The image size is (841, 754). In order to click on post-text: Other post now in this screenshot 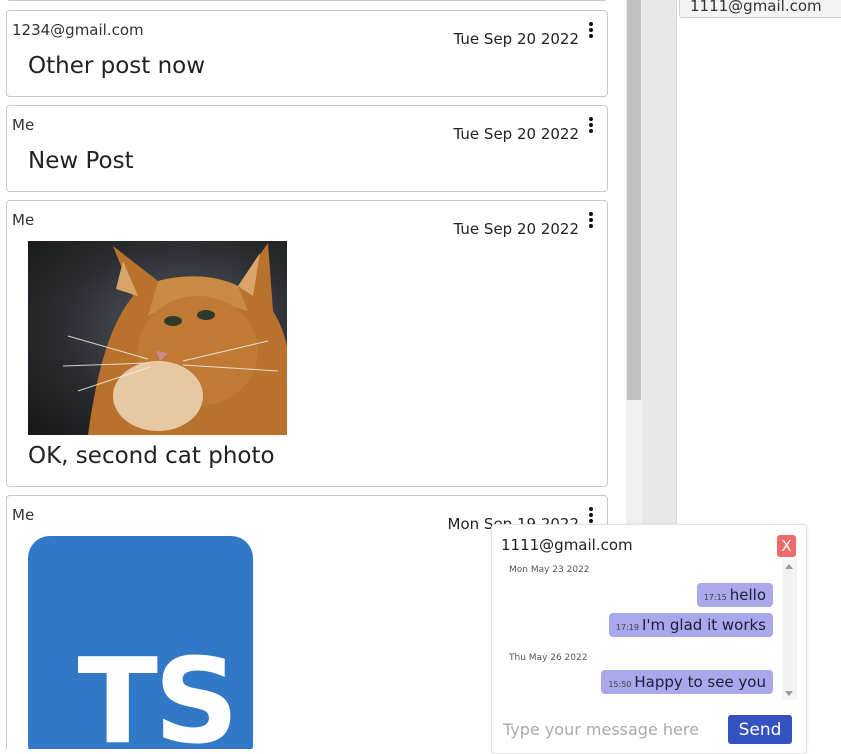, I will do `click(117, 66)`.